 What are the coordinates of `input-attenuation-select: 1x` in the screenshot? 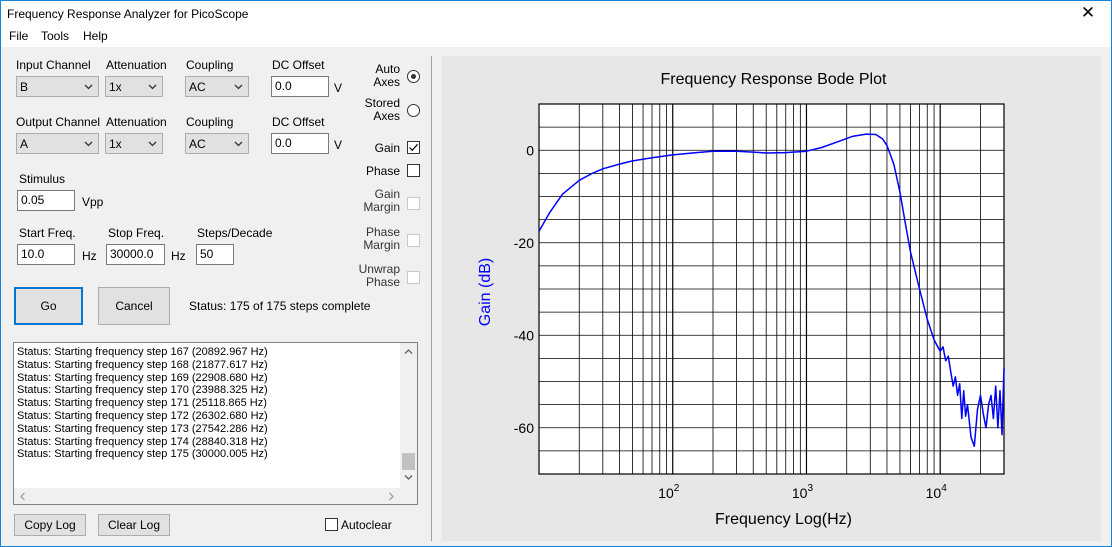 It's located at (134, 86).